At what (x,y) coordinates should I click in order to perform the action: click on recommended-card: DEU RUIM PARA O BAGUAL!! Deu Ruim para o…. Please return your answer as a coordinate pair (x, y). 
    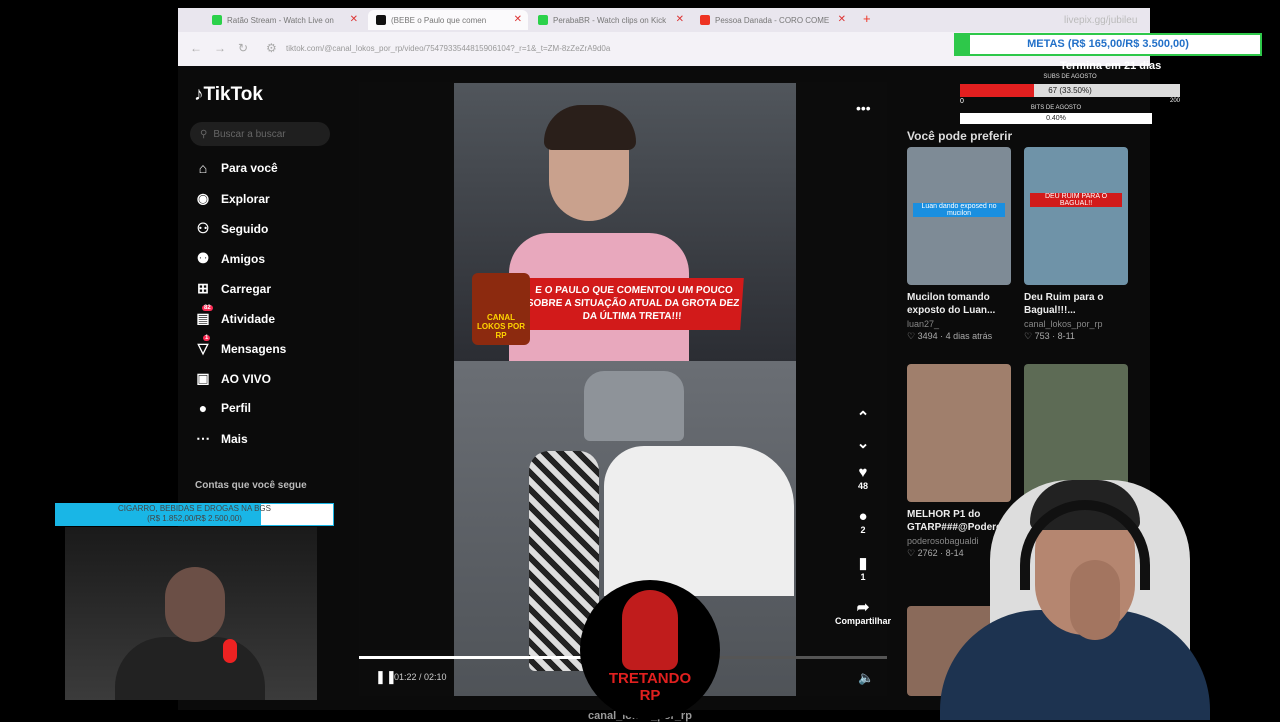
    Looking at the image, I should click on (1076, 244).